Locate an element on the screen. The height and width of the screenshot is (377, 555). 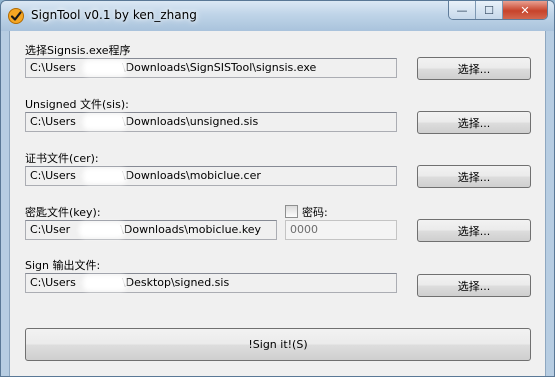
cert-path-field: C:\Users \Downloads\mobiclue.cer is located at coordinates (211, 176).